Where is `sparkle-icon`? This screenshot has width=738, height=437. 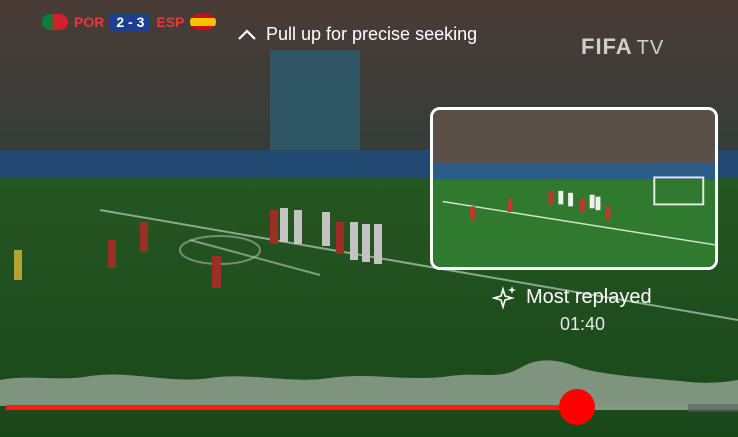 sparkle-icon is located at coordinates (504, 298).